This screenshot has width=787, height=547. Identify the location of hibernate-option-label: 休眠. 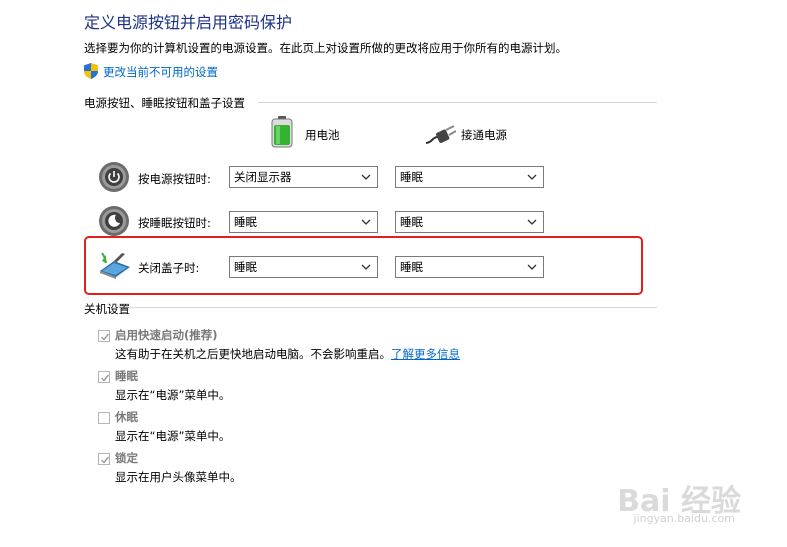
(126, 417).